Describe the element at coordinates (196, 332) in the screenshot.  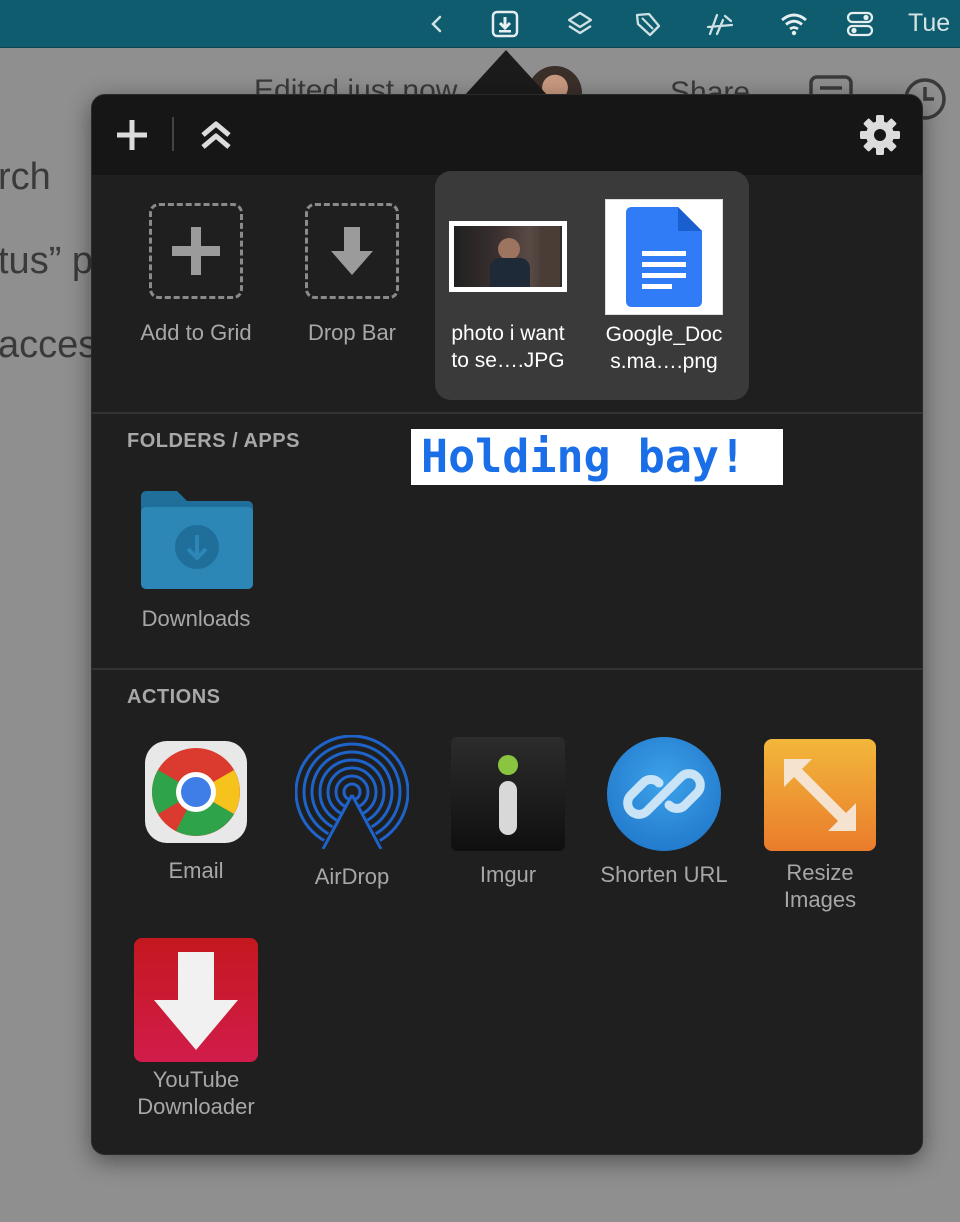
I see `add-to-grid-label: Add to Grid` at that location.